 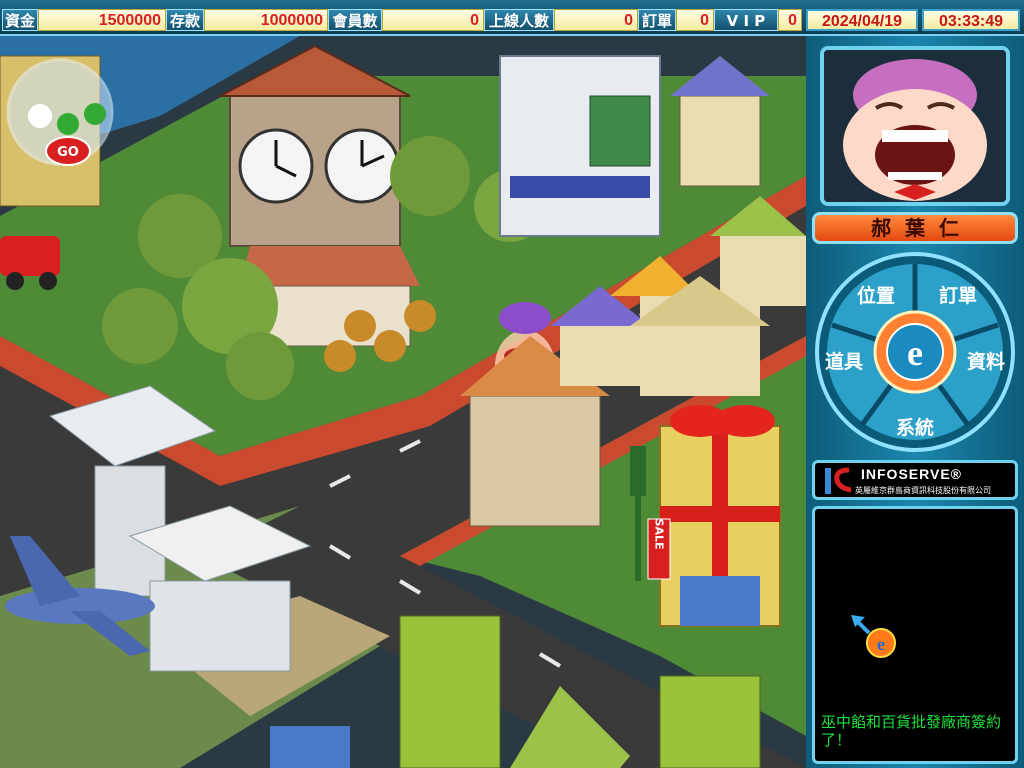 I want to click on sale-sign-text: SALE, so click(x=659, y=534).